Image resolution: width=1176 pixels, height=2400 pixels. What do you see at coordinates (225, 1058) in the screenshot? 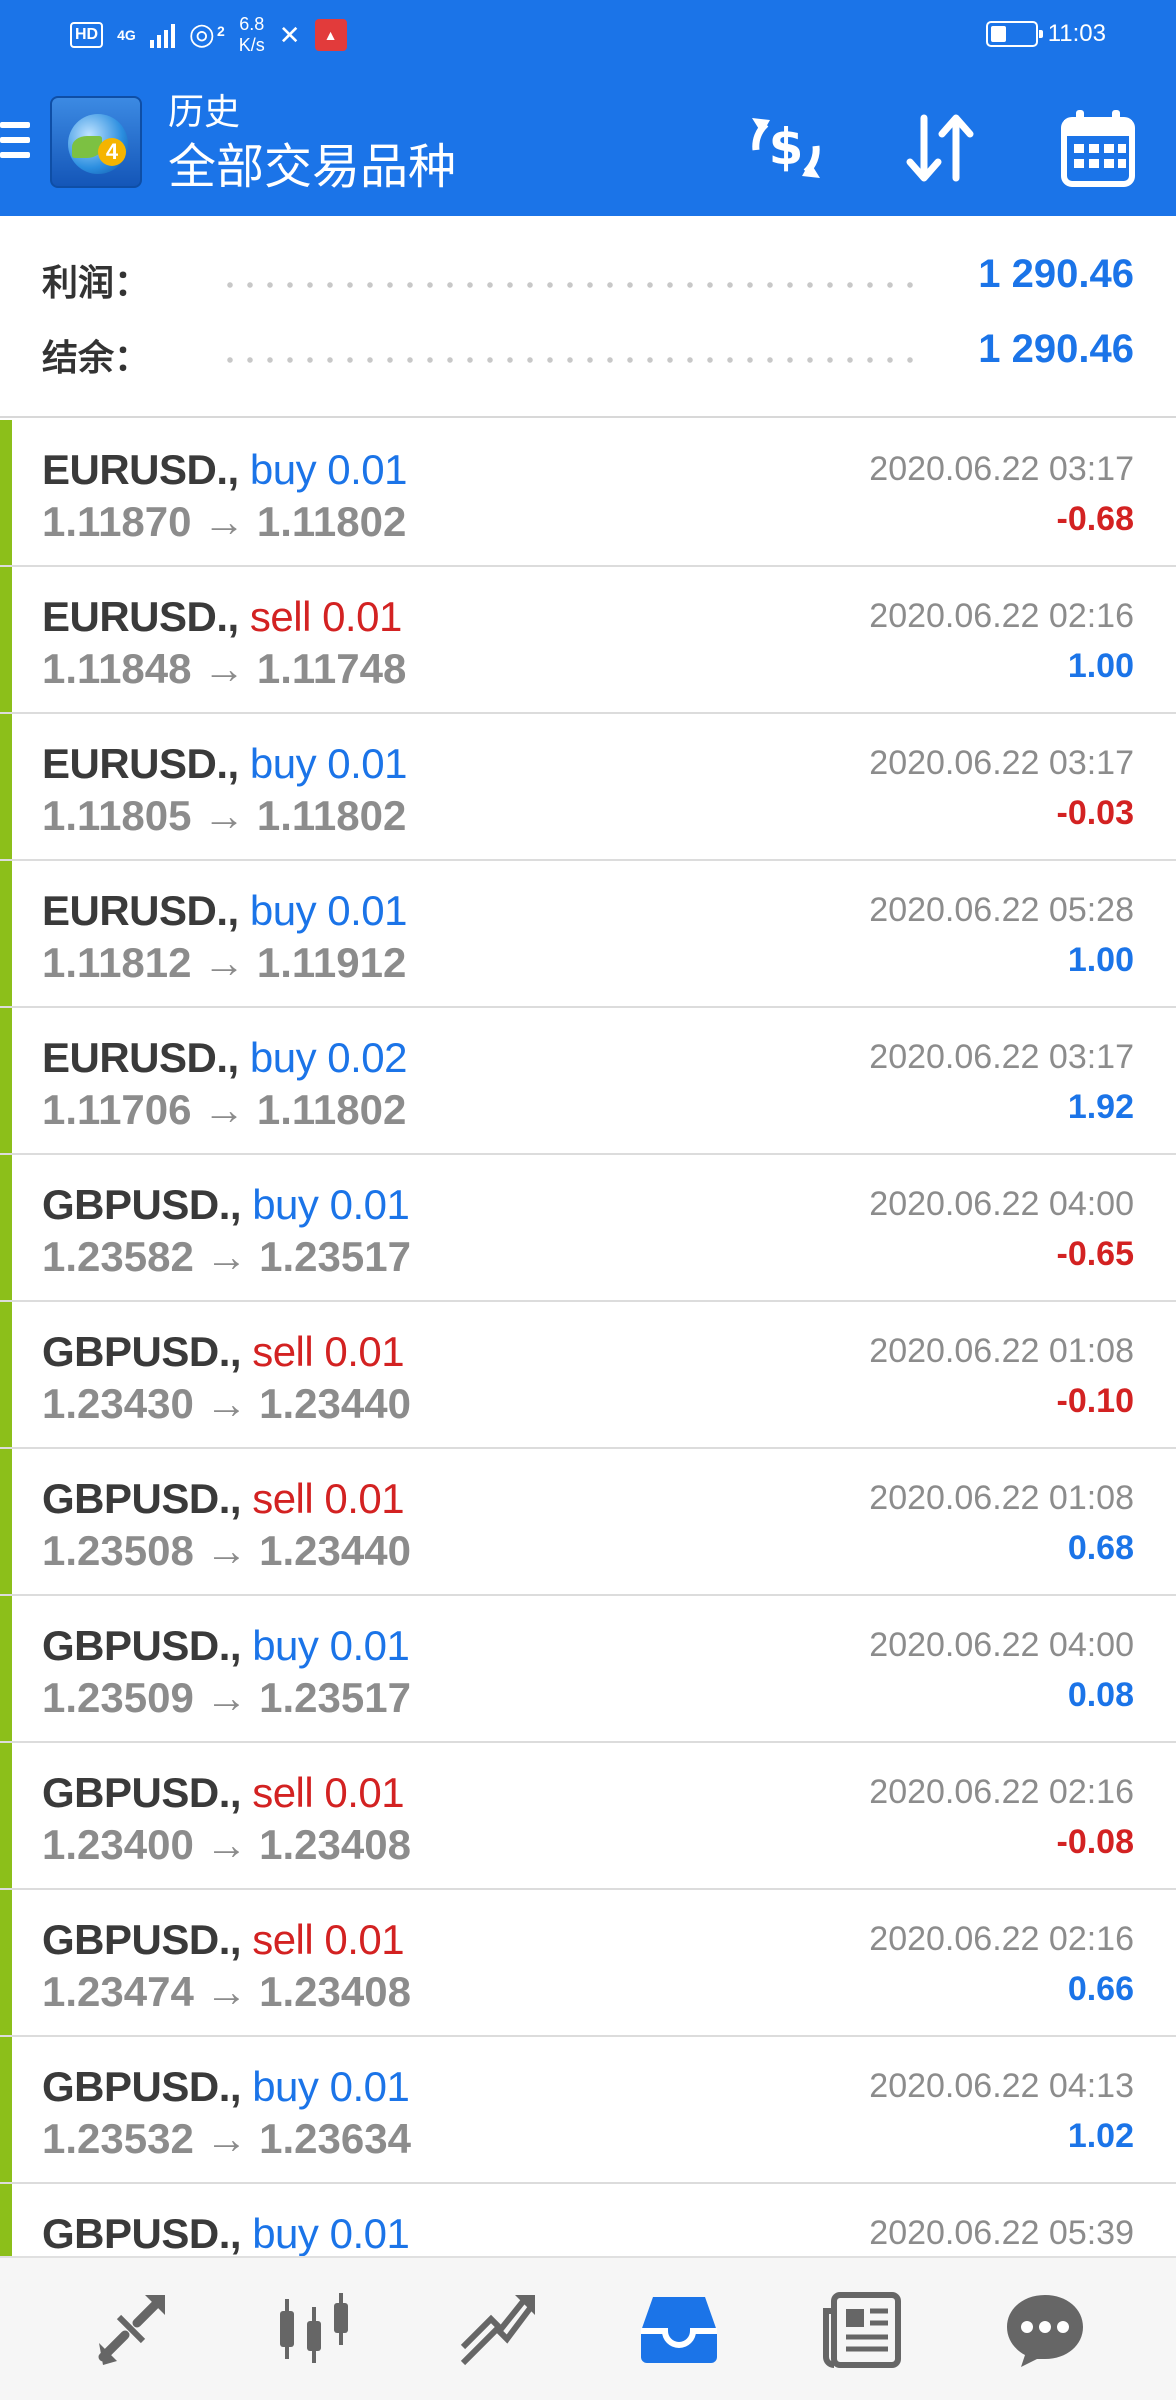
I see `trade-title: EURUSD., buy 0.02` at bounding box center [225, 1058].